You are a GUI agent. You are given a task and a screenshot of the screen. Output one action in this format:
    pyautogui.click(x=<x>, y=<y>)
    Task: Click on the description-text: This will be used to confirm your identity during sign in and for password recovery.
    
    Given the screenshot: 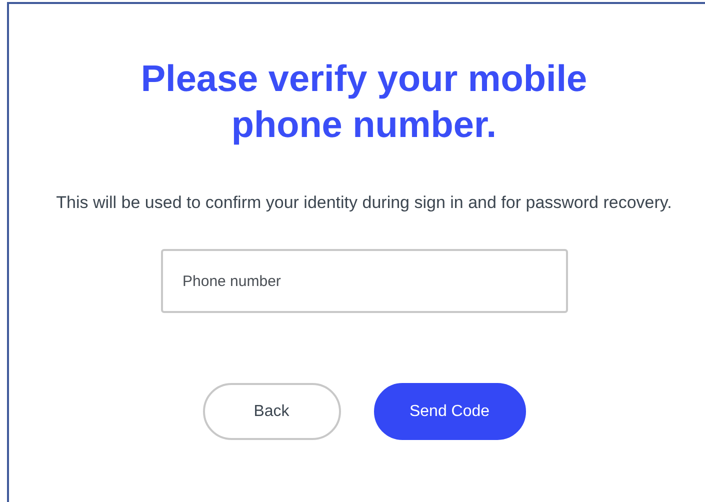 What is the action you would take?
    pyautogui.click(x=364, y=203)
    